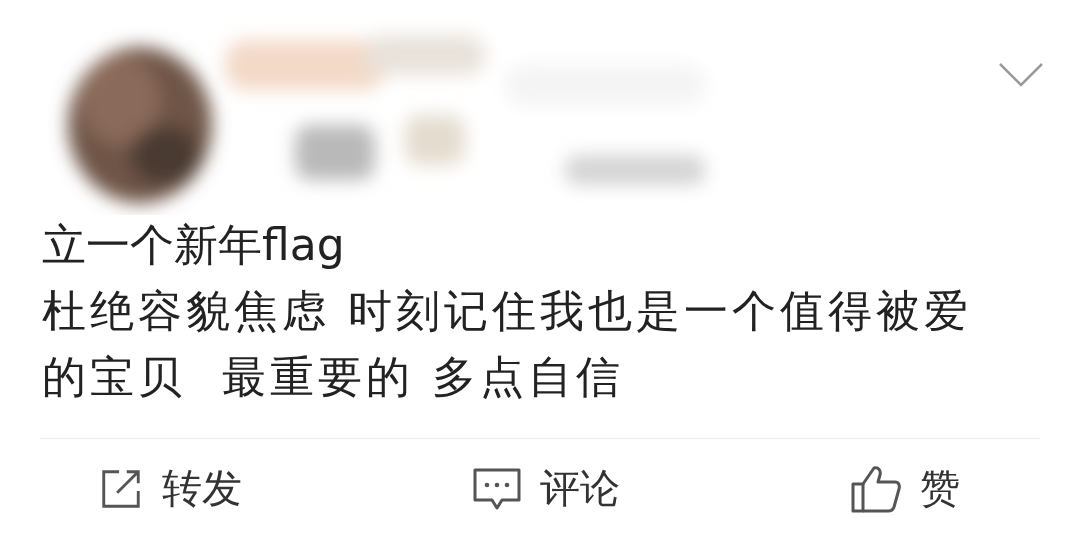 The image size is (1080, 556). Describe the element at coordinates (1021, 75) in the screenshot. I see `chevron-down-icon` at that location.